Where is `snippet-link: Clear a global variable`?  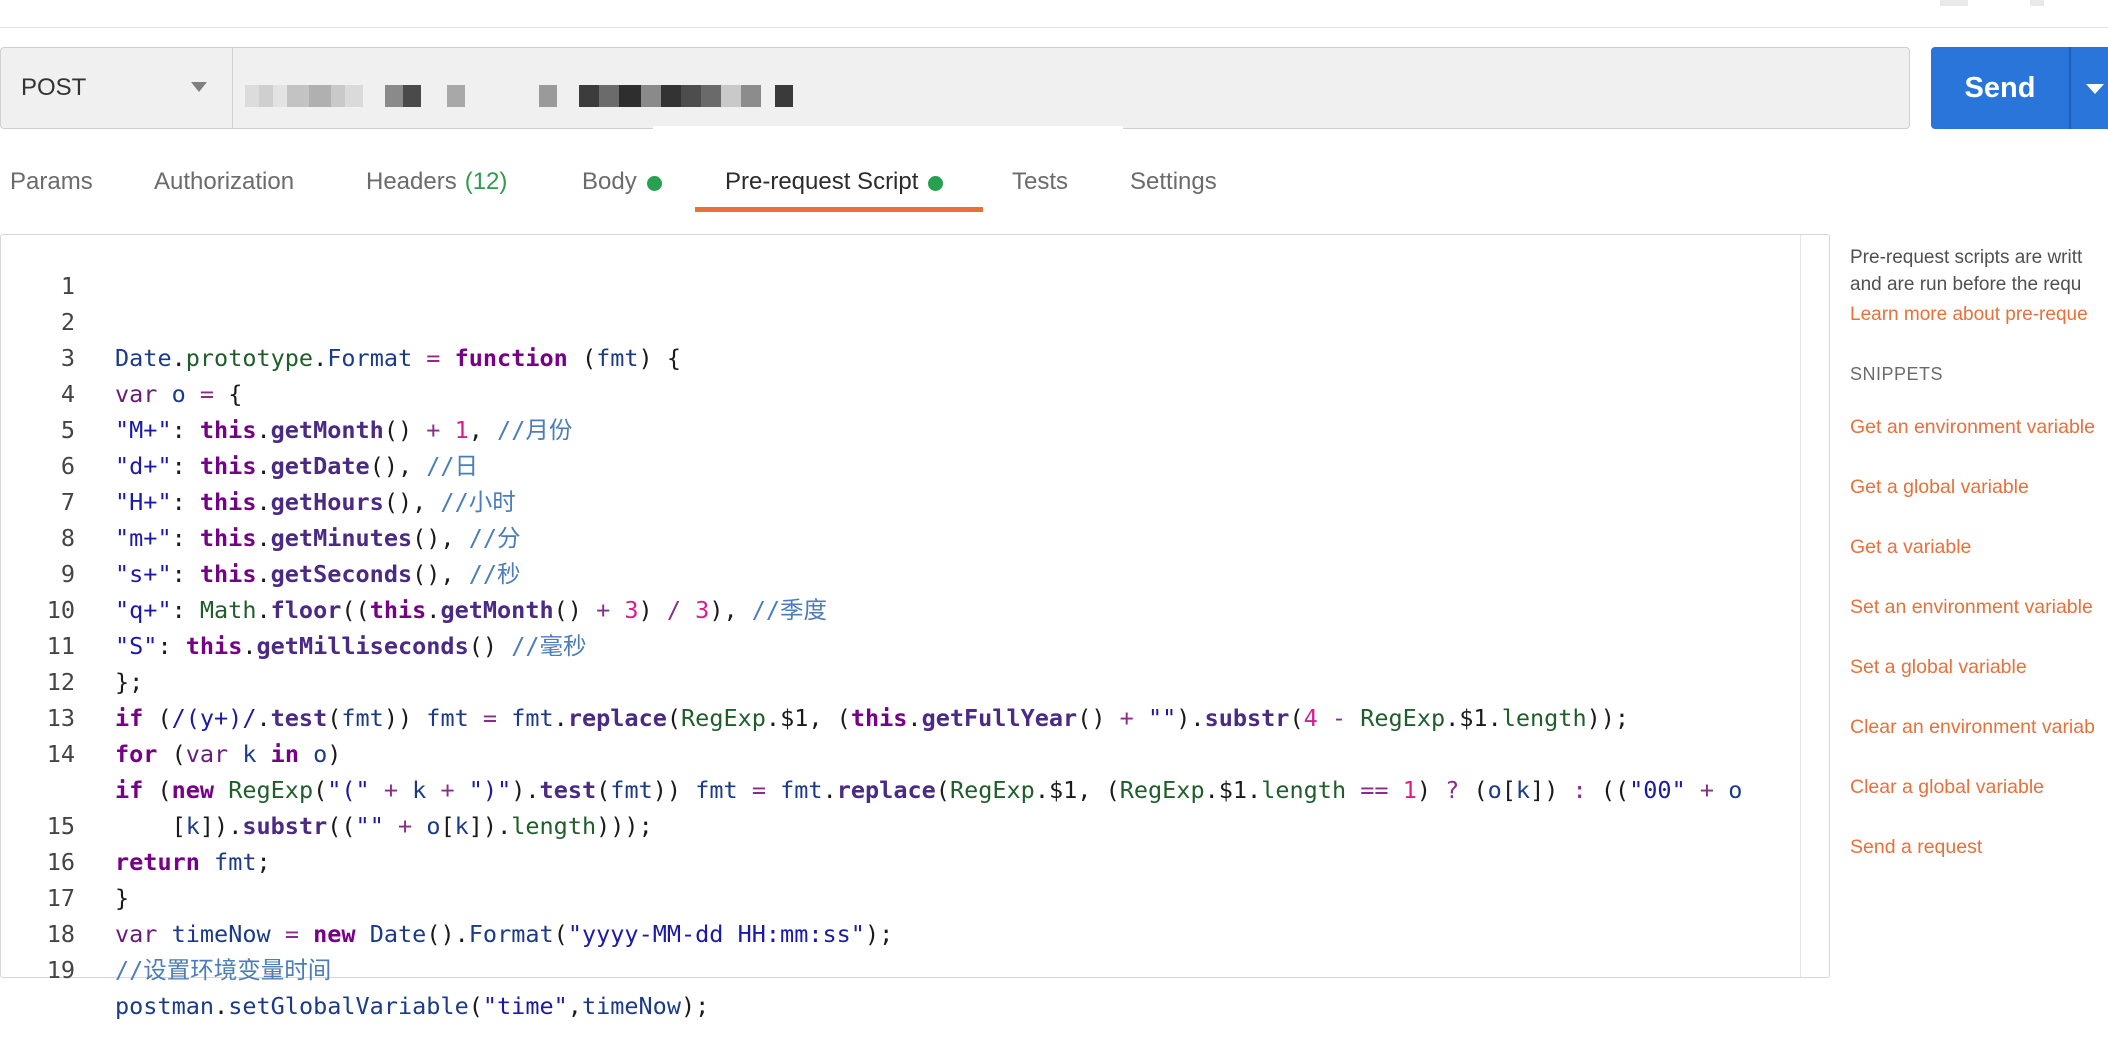 snippet-link: Clear a global variable is located at coordinates (1979, 787).